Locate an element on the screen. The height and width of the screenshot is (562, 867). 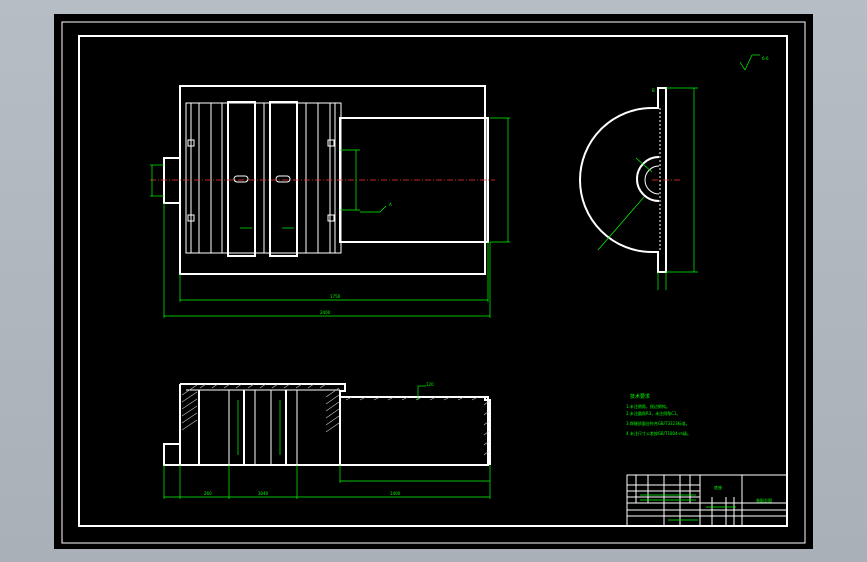
front-view: 260 3040 1400 120 is located at coordinates (327, 440).